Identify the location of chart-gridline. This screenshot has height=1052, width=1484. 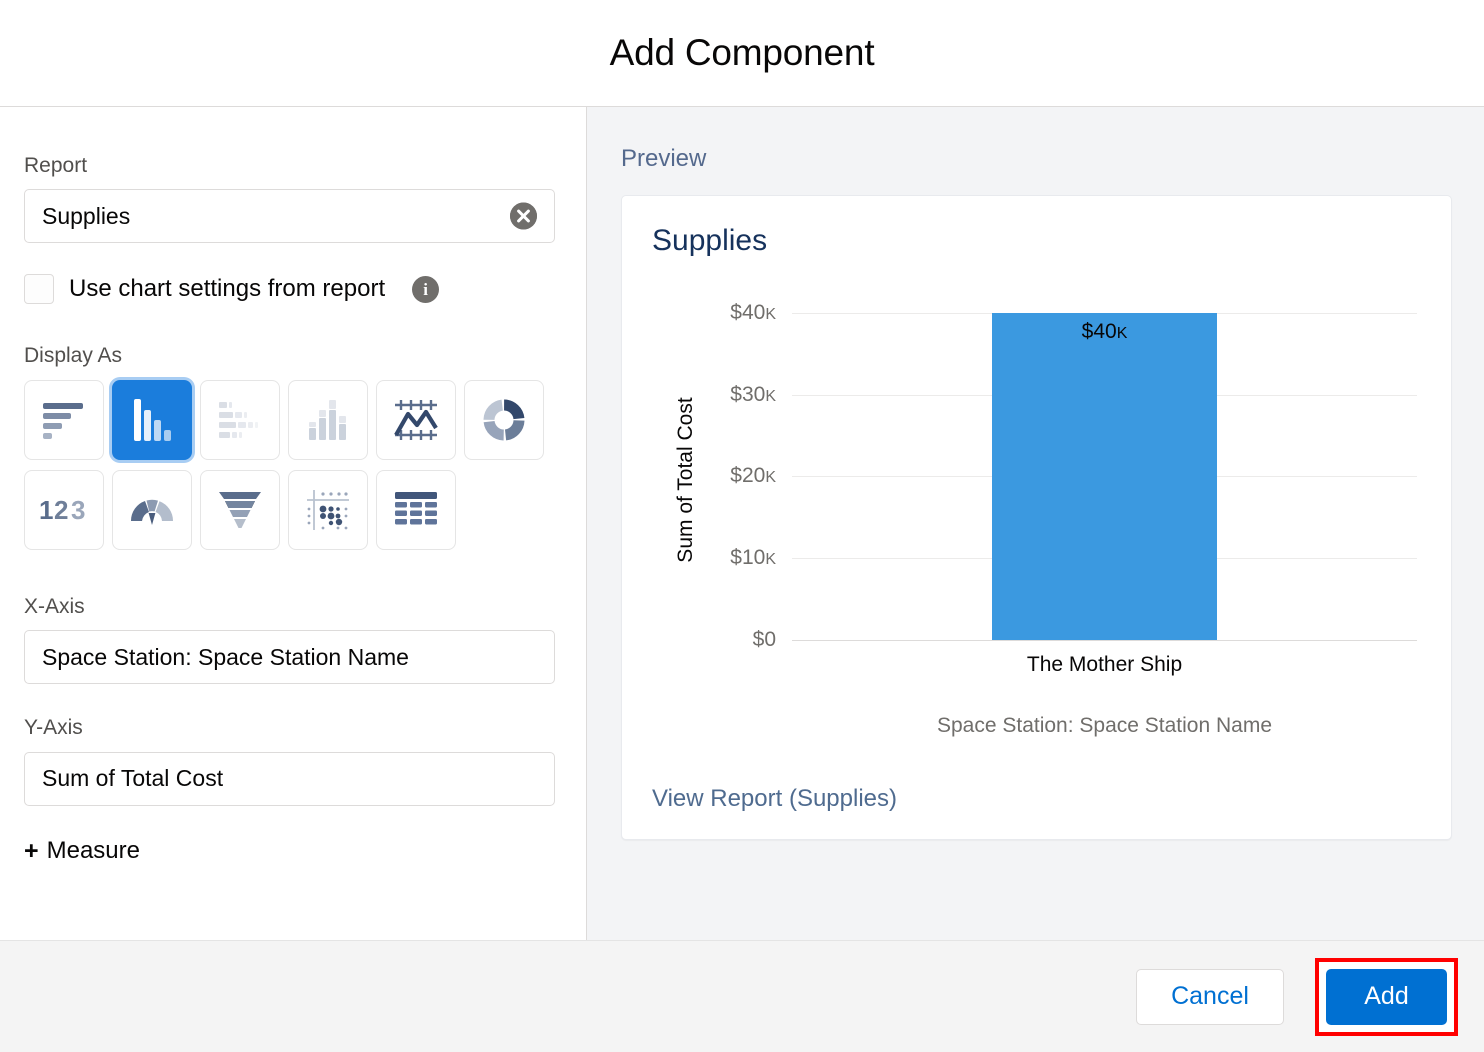
(1104, 640).